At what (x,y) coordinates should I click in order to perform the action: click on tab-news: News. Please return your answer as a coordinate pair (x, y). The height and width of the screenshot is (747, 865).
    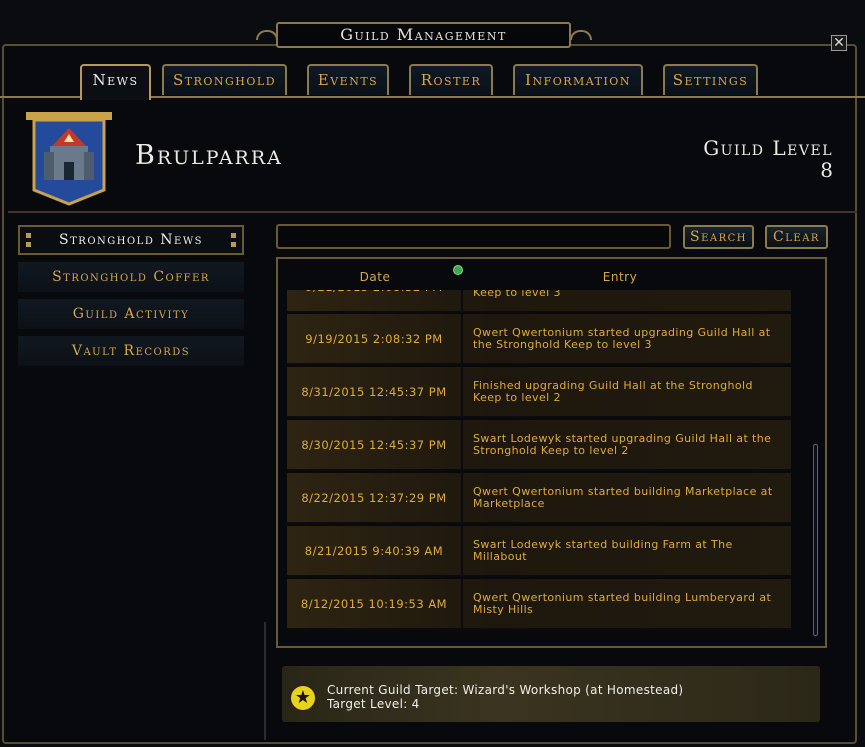
    Looking at the image, I should click on (115, 82).